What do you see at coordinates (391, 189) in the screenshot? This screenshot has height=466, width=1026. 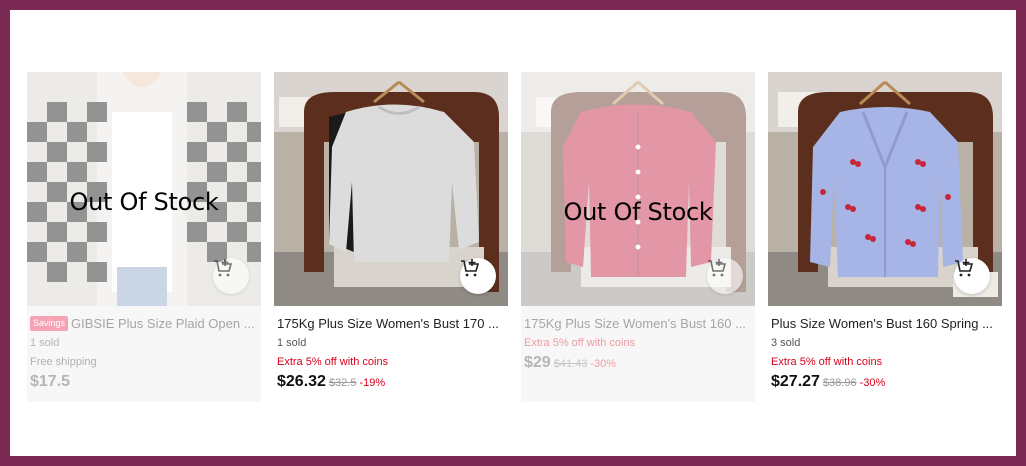 I see `grey-sweatshirt-image` at bounding box center [391, 189].